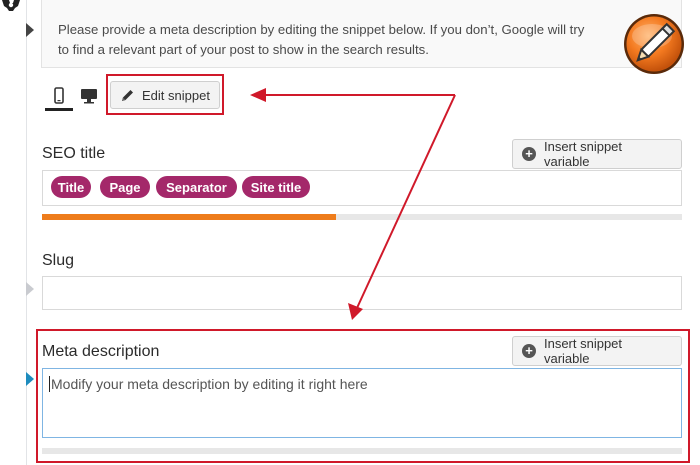 Image resolution: width=700 pixels, height=465 pixels. I want to click on desktop-preview-button, so click(89, 96).